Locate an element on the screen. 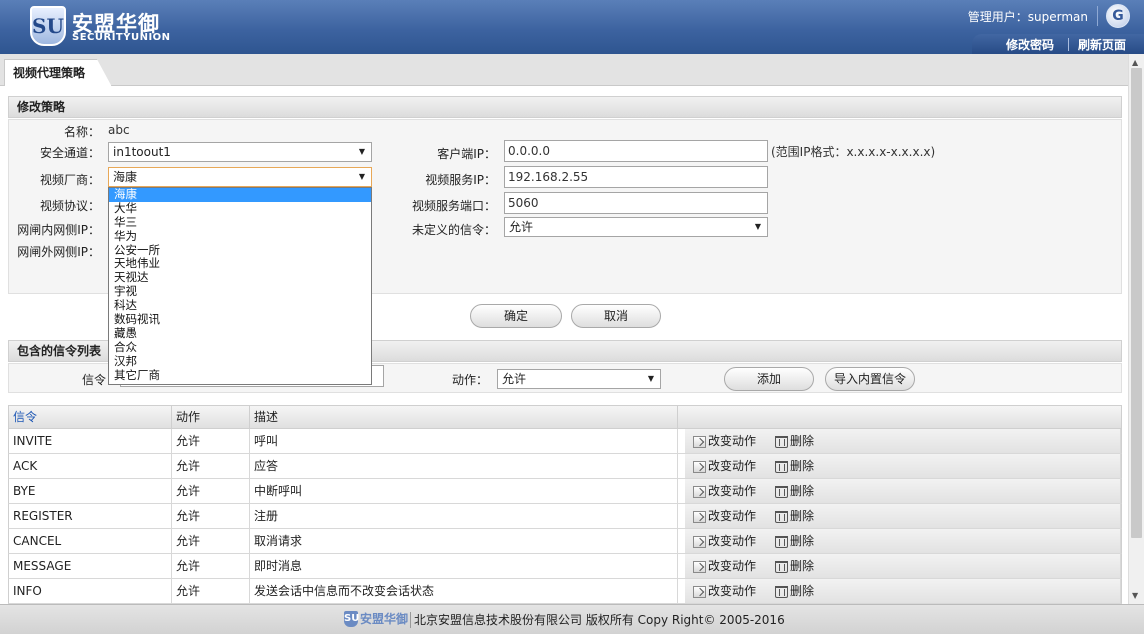 The width and height of the screenshot is (1144, 634). footer-logo-icon: SU is located at coordinates (351, 618).